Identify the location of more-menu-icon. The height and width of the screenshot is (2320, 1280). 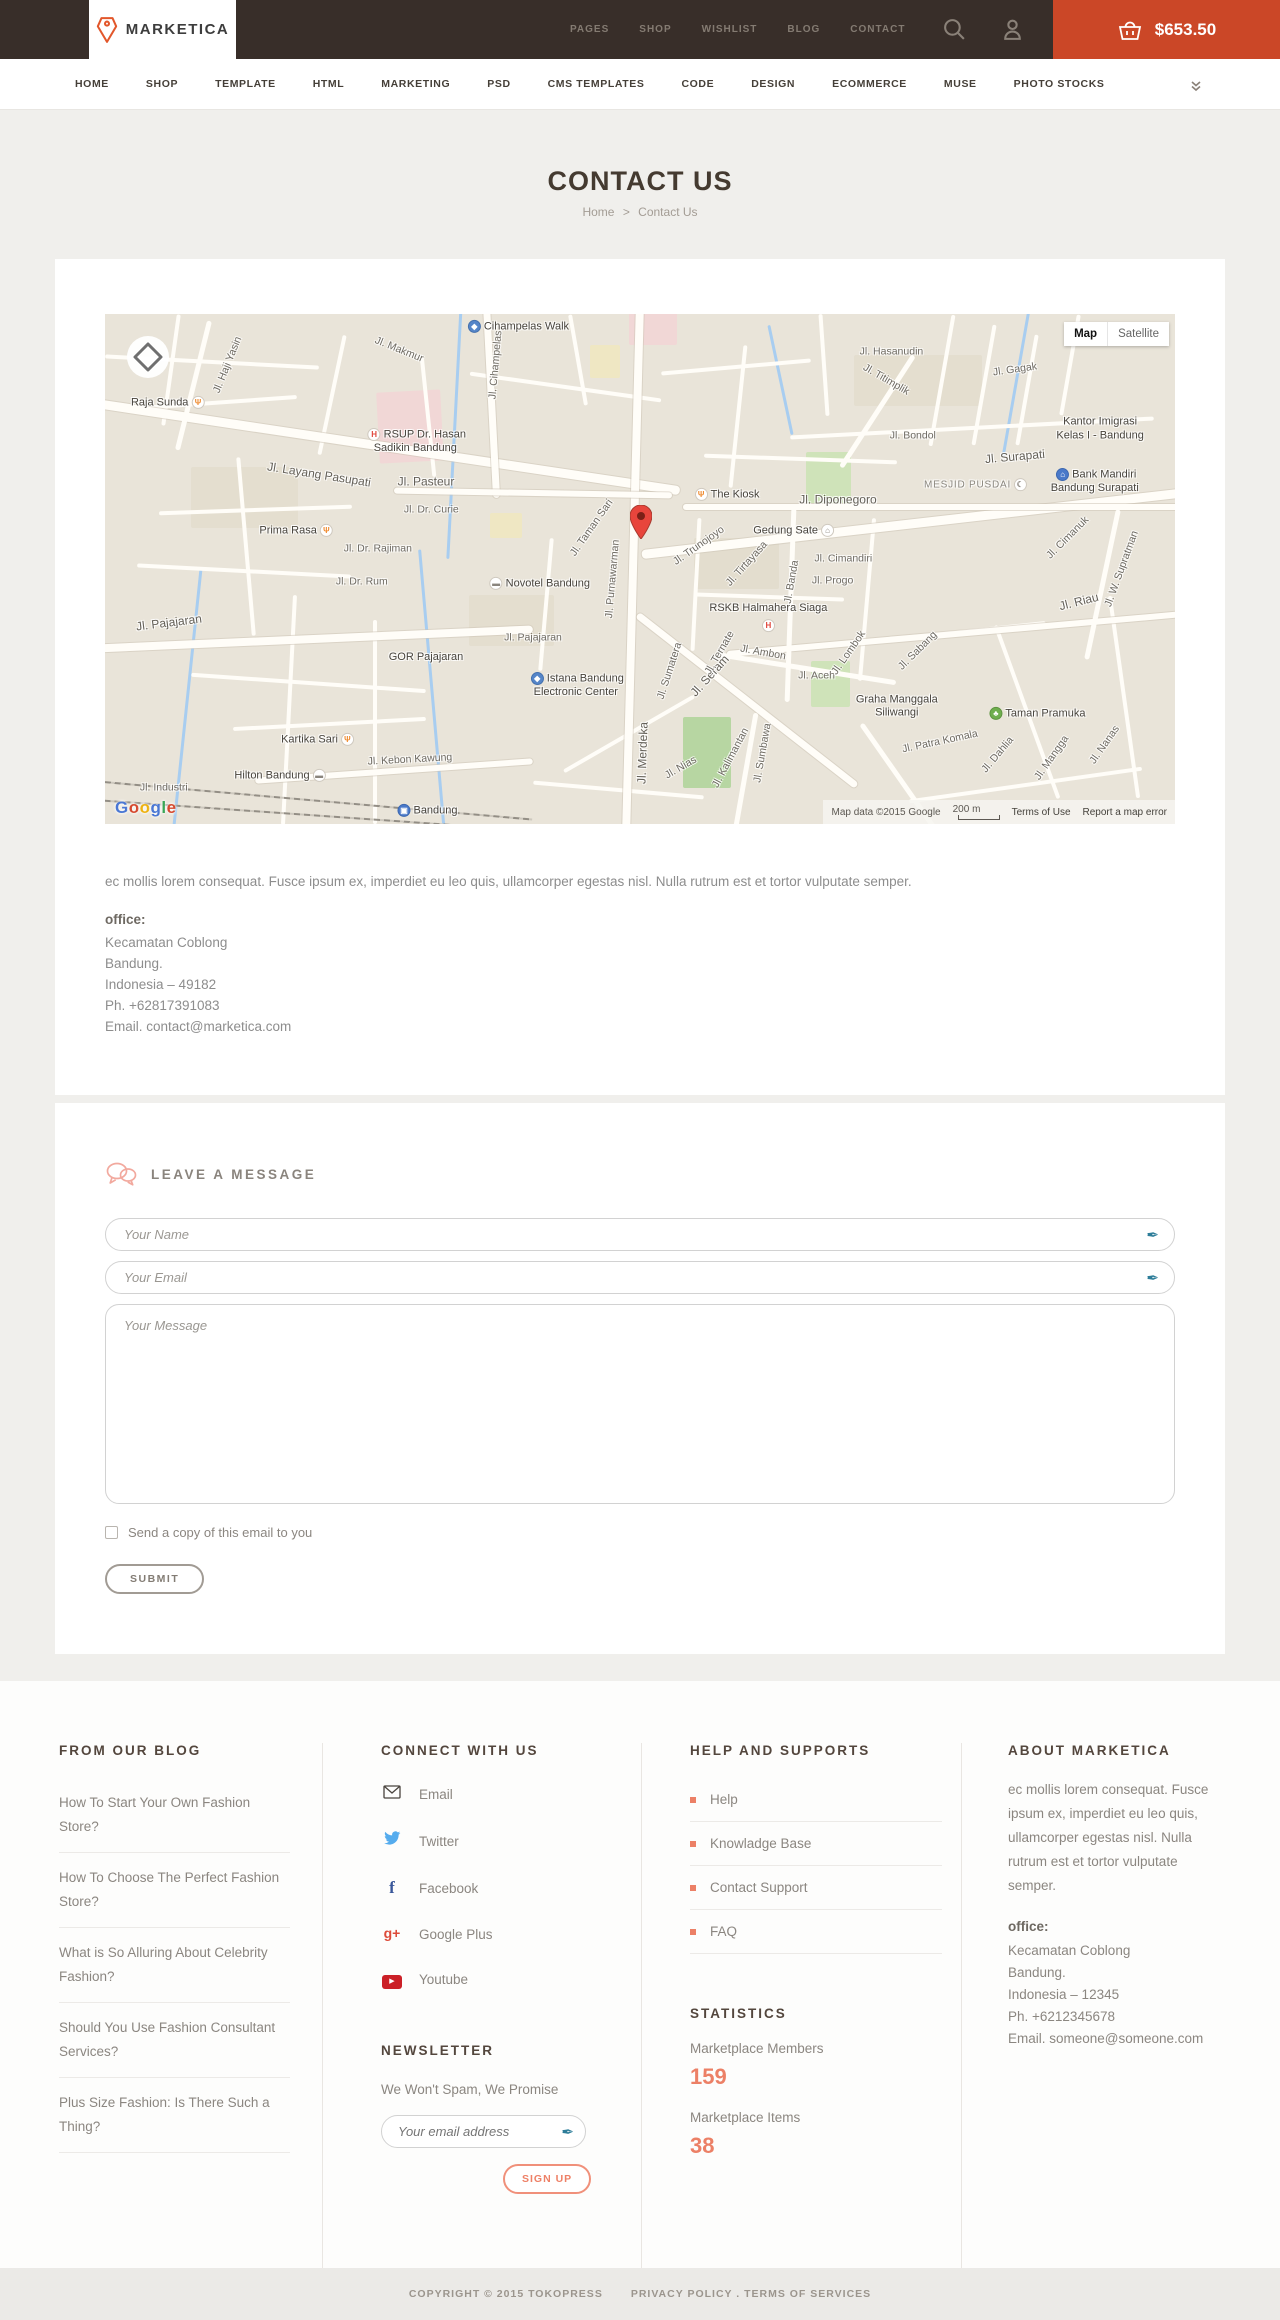
(1196, 88).